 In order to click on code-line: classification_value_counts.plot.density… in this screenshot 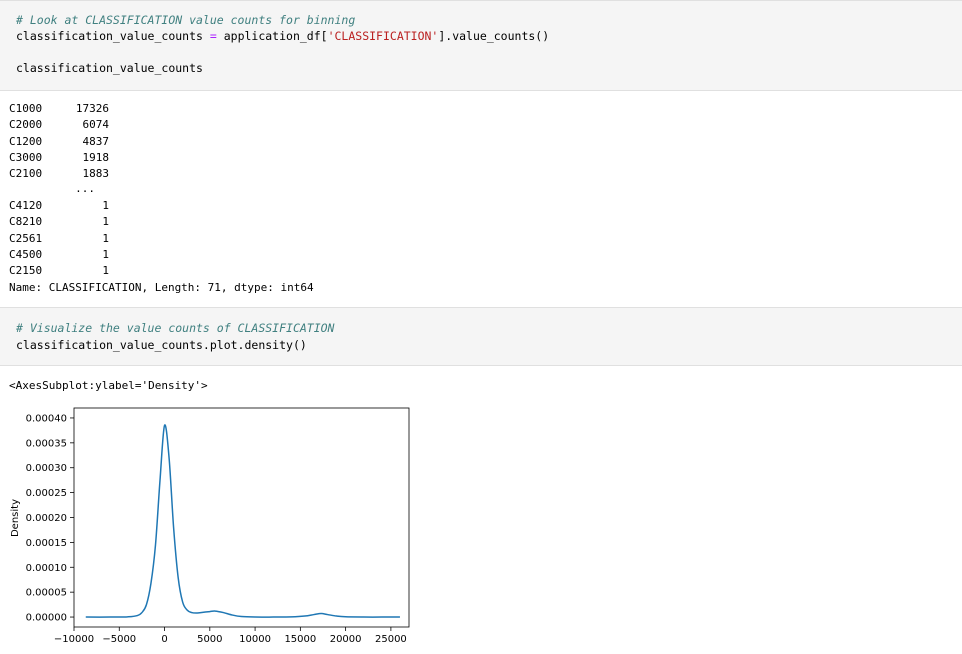, I will do `click(161, 345)`.